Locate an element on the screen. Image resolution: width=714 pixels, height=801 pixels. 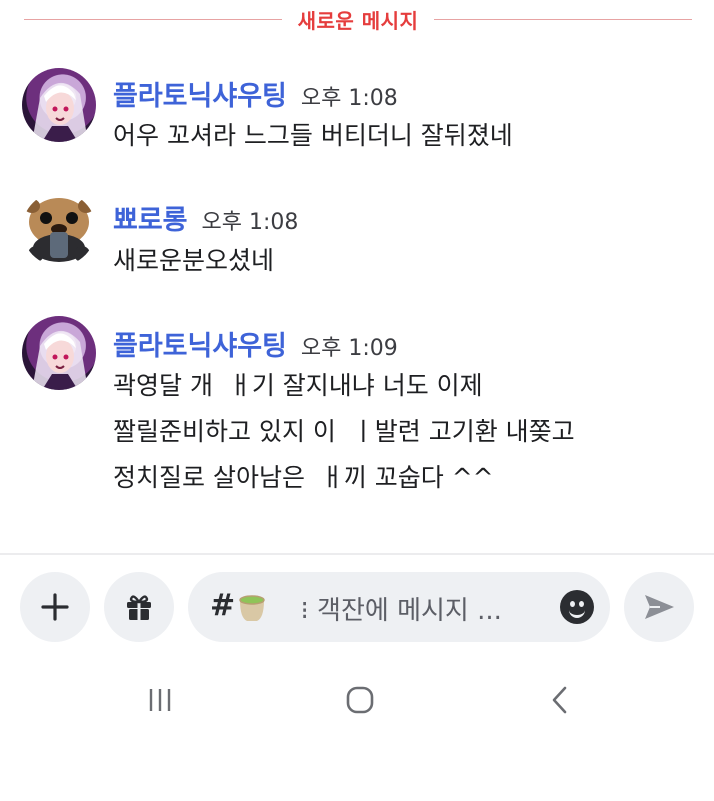
back-button is located at coordinates (560, 700).